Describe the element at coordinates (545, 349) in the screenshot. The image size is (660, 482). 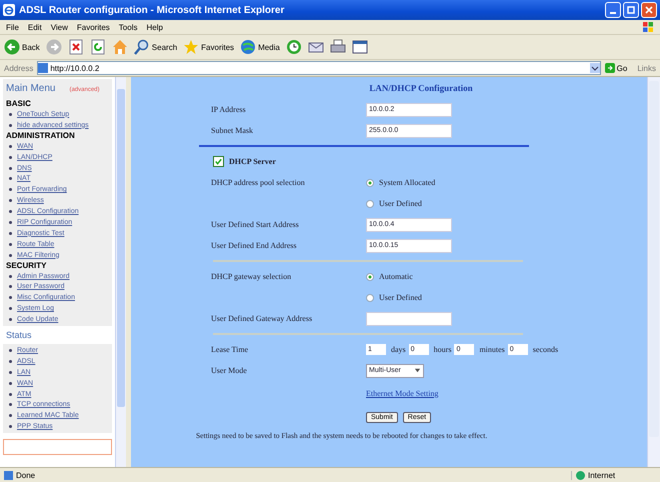
I see `unit-label: seconds` at that location.